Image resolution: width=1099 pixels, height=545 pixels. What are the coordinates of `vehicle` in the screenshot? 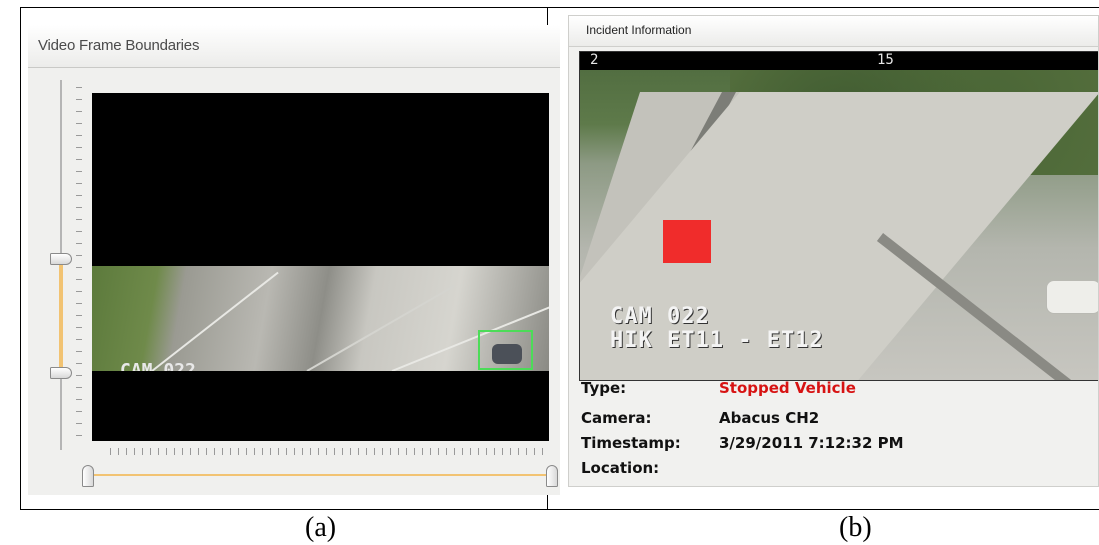 It's located at (507, 354).